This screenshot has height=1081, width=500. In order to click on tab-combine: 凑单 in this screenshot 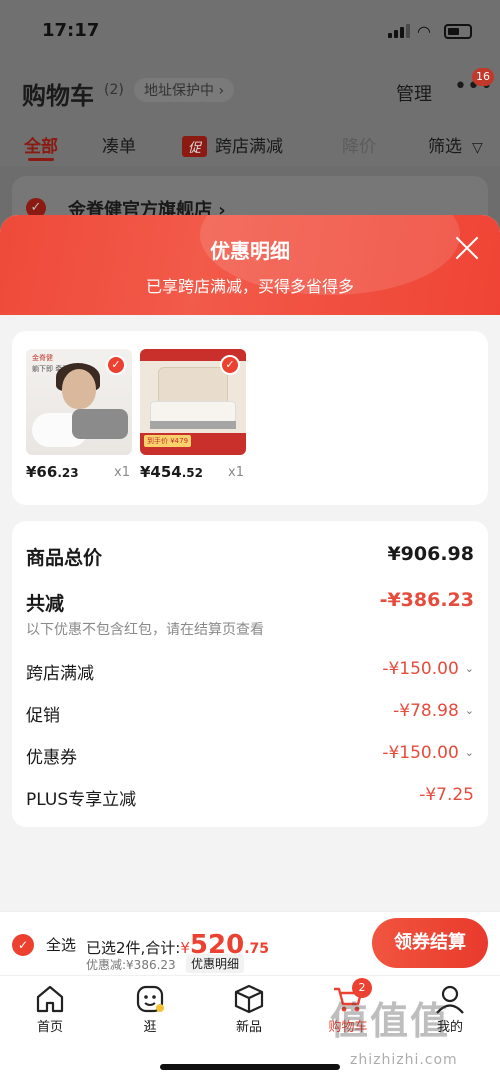, I will do `click(119, 144)`.